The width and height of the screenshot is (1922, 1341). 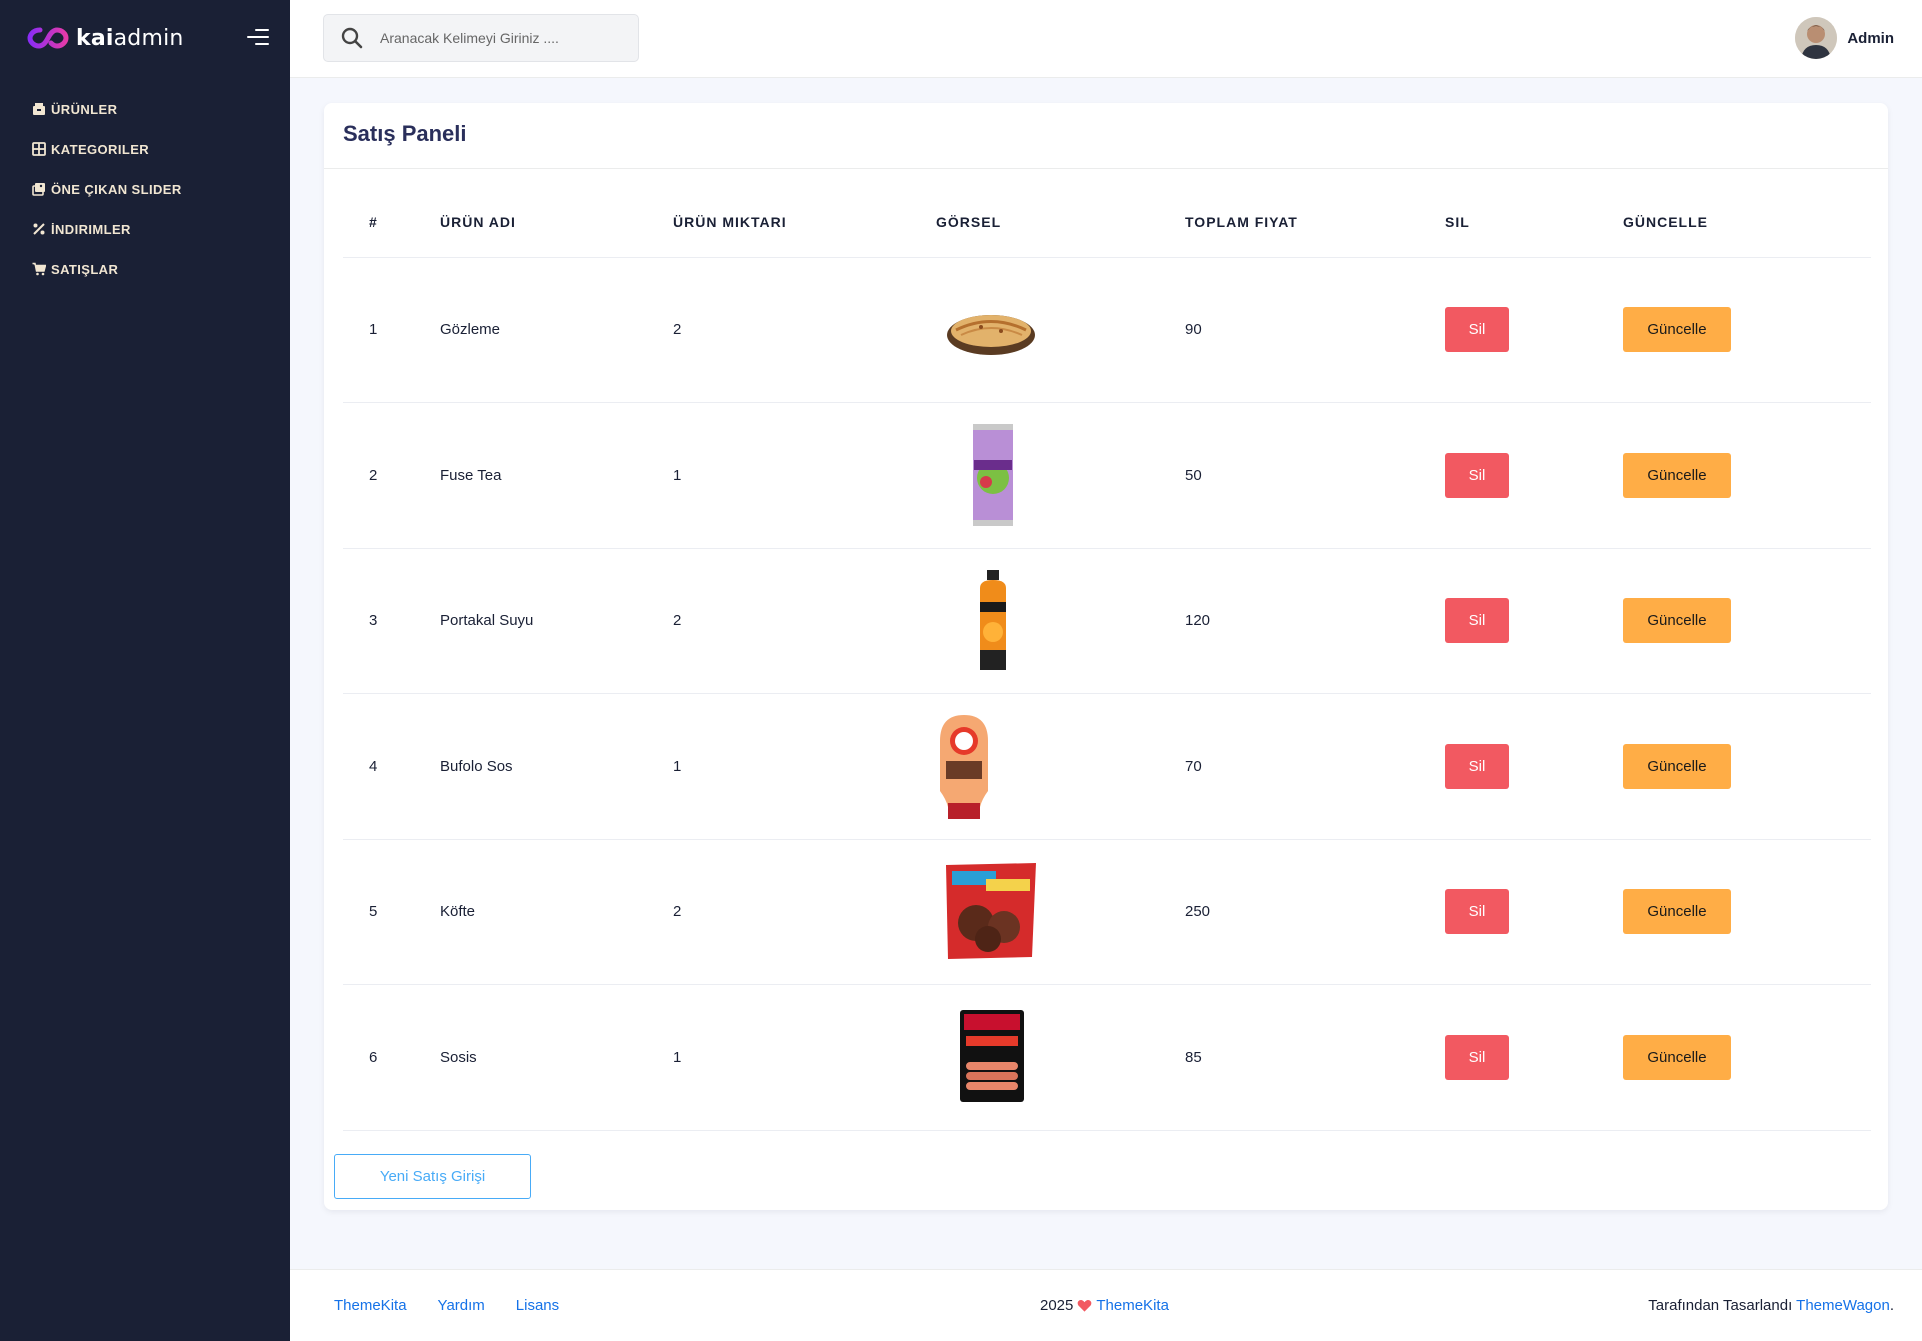 I want to click on sidebar-item-satislar: SATIŞLAR, so click(x=107, y=269).